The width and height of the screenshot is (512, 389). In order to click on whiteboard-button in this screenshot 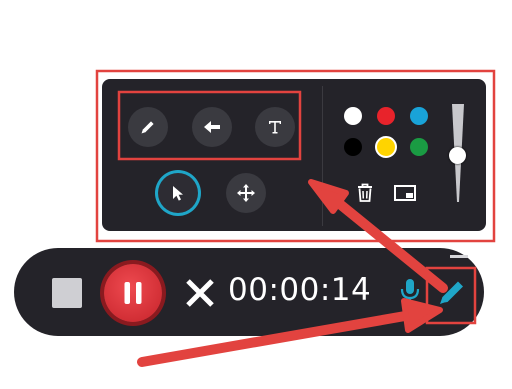, I will do `click(405, 193)`.